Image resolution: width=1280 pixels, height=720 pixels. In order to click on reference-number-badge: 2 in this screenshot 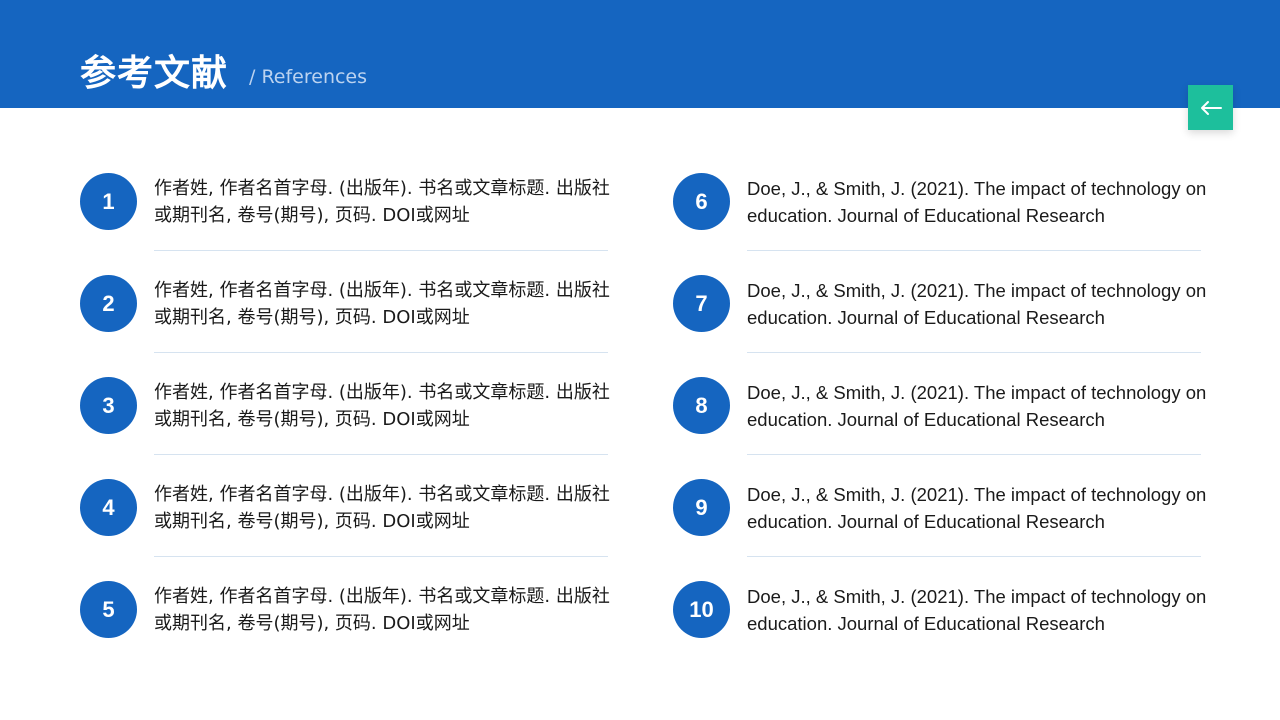, I will do `click(108, 303)`.